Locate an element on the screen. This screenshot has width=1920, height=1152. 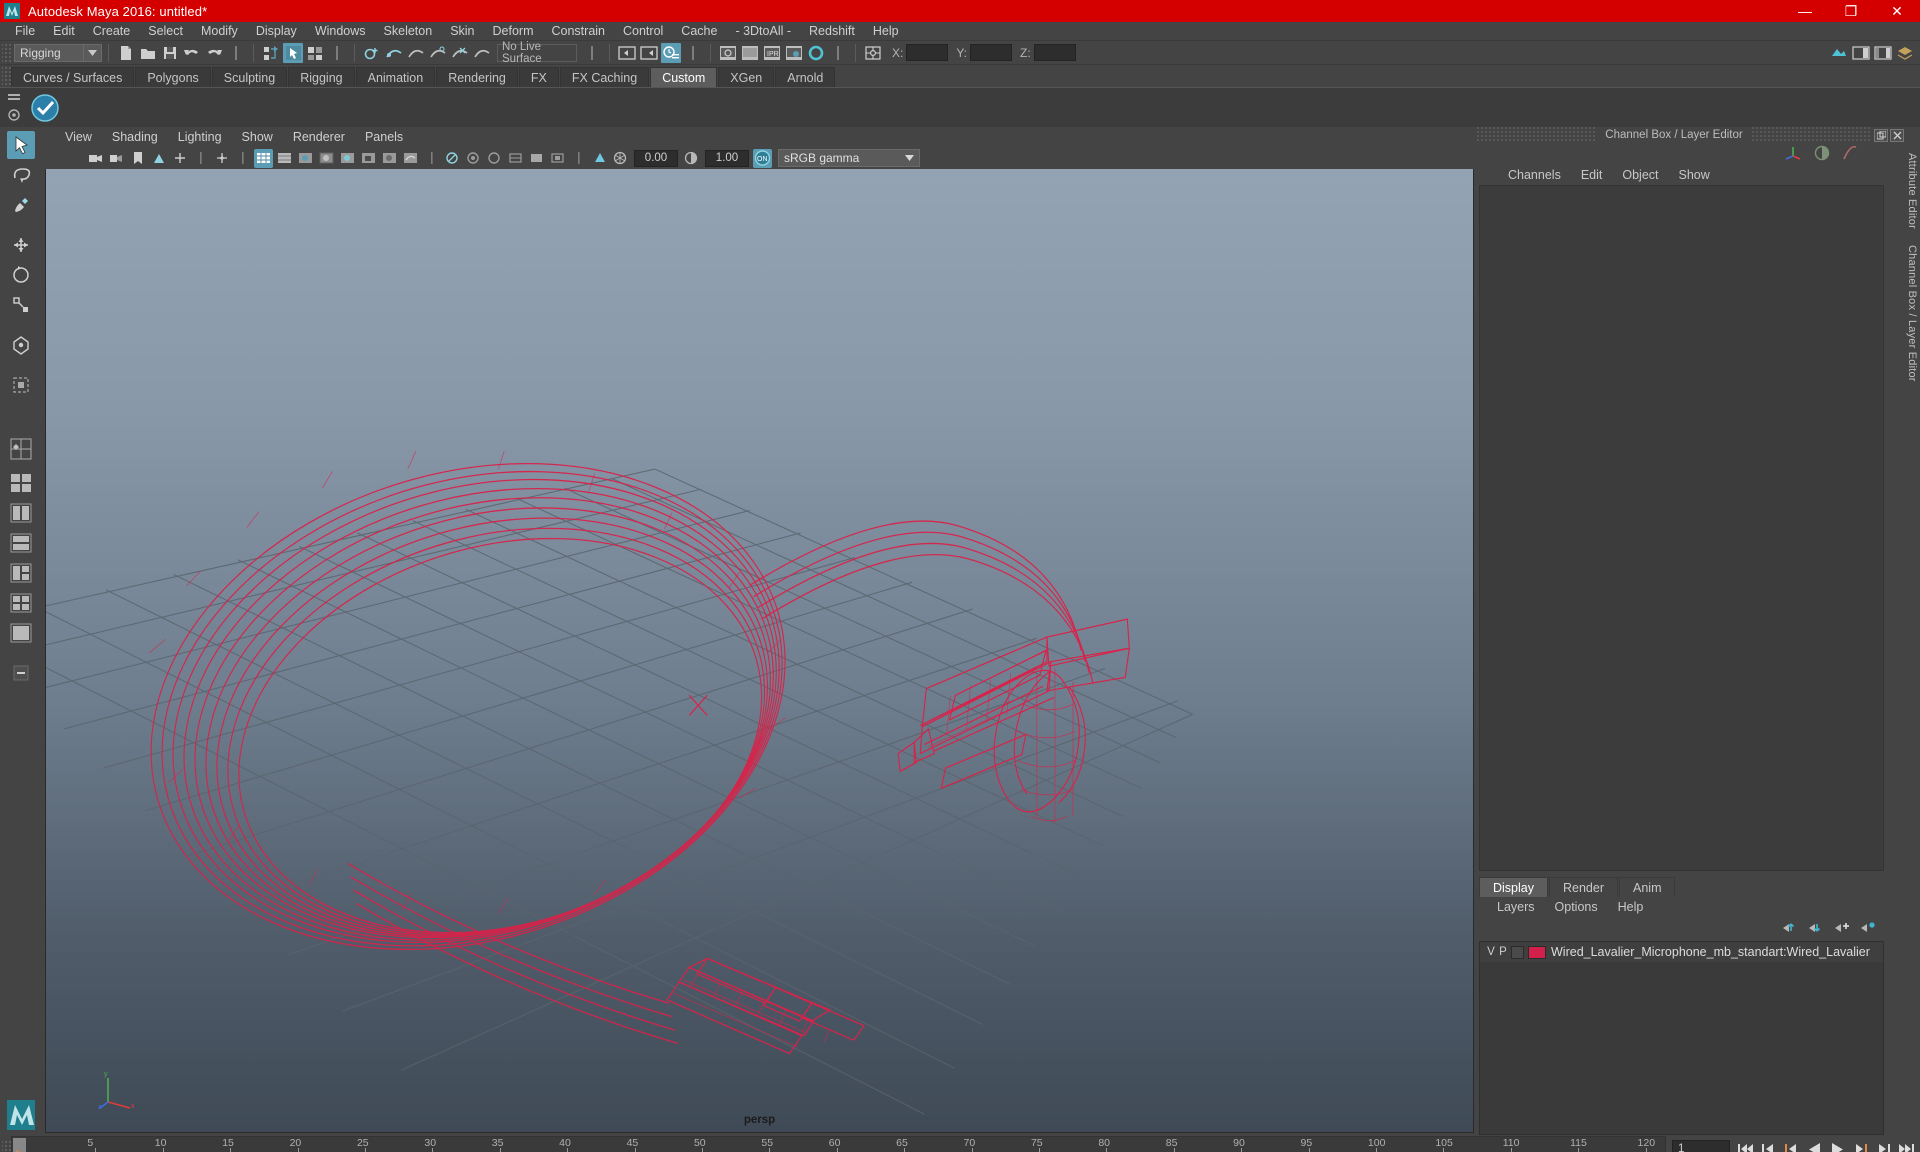
viewport-menu-show: Show is located at coordinates (257, 137).